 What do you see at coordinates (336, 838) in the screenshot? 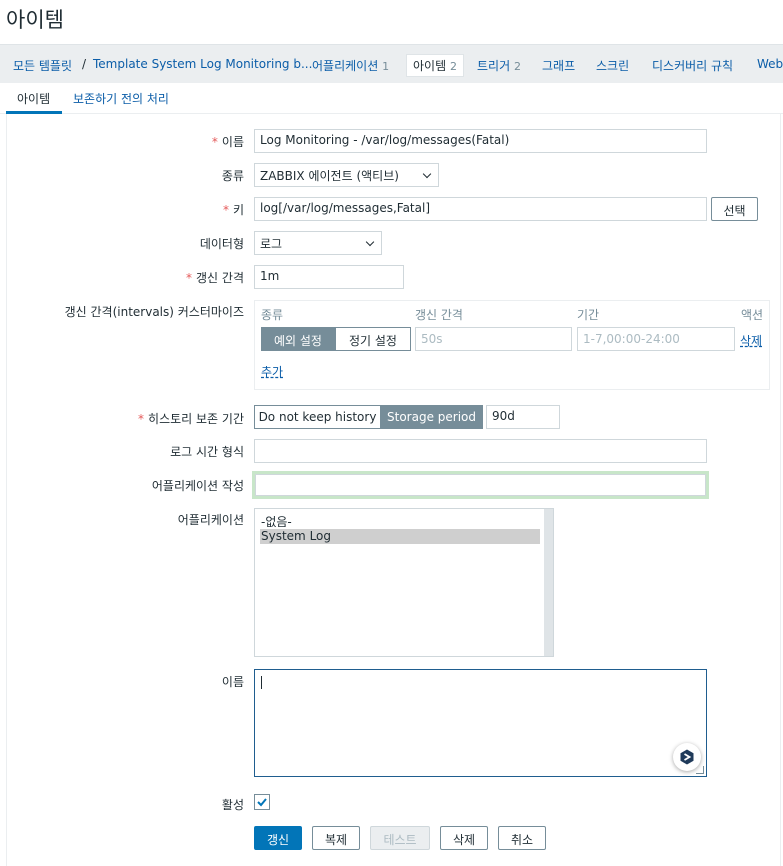
I see `clone-button: 복제` at bounding box center [336, 838].